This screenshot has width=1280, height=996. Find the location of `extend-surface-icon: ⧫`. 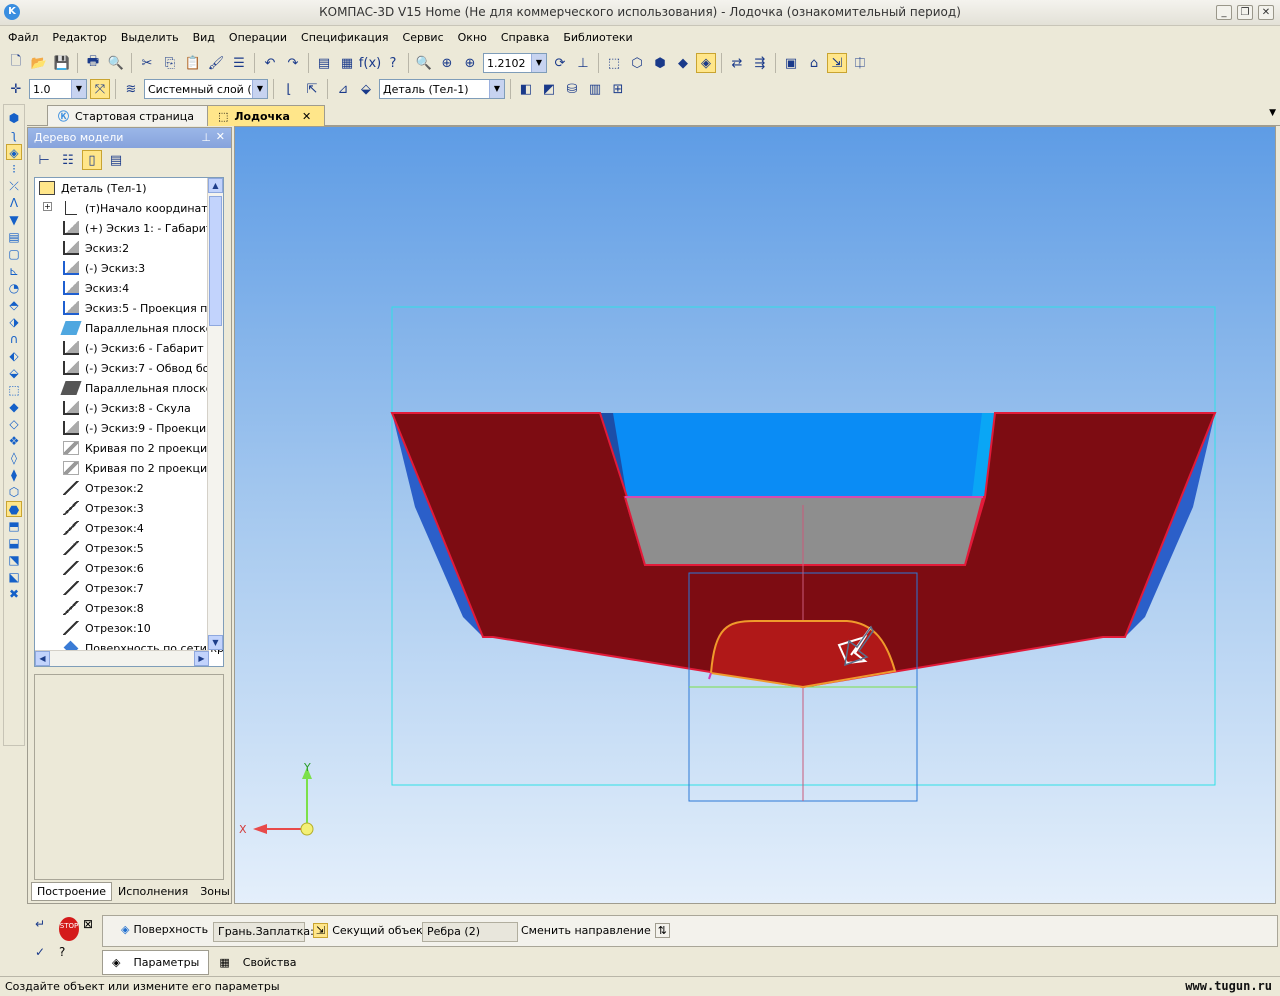

extend-surface-icon: ⧫ is located at coordinates (14, 475).